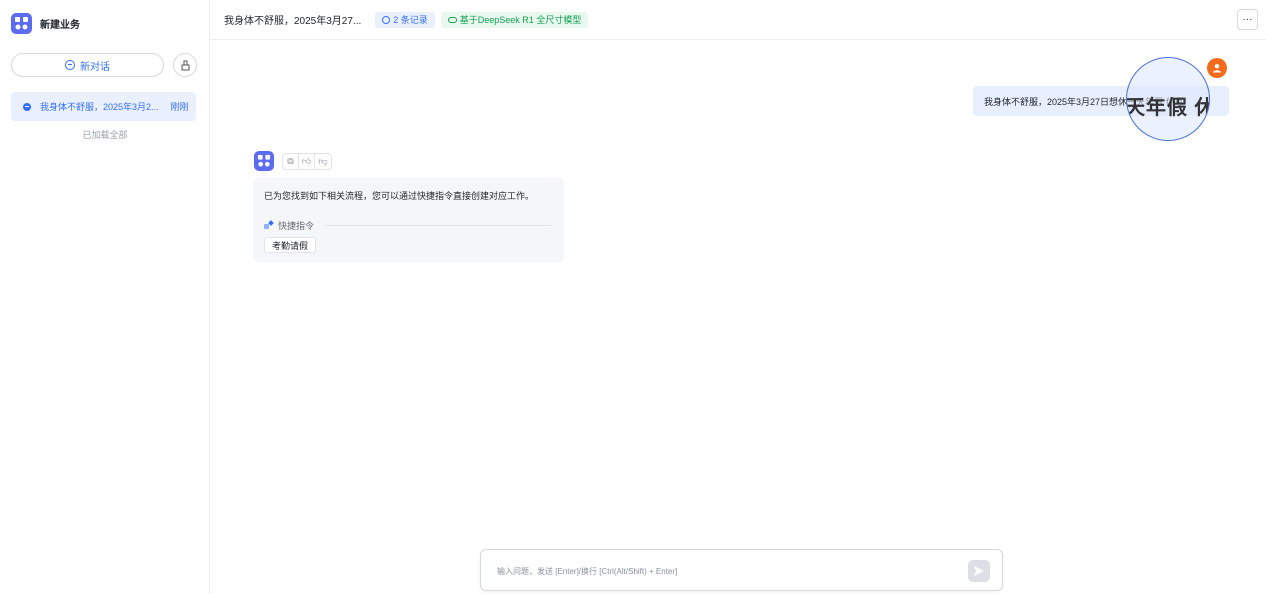  I want to click on records-badge: 2 条记录, so click(405, 19).